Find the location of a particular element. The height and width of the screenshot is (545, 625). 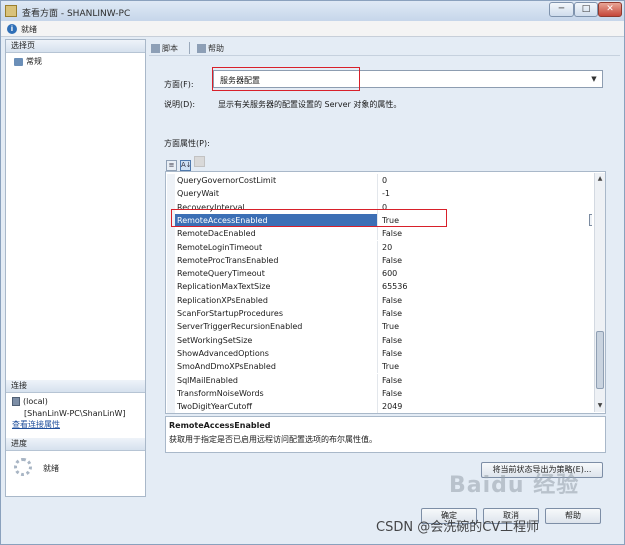

page-item-general: 常规 is located at coordinates (28, 62).